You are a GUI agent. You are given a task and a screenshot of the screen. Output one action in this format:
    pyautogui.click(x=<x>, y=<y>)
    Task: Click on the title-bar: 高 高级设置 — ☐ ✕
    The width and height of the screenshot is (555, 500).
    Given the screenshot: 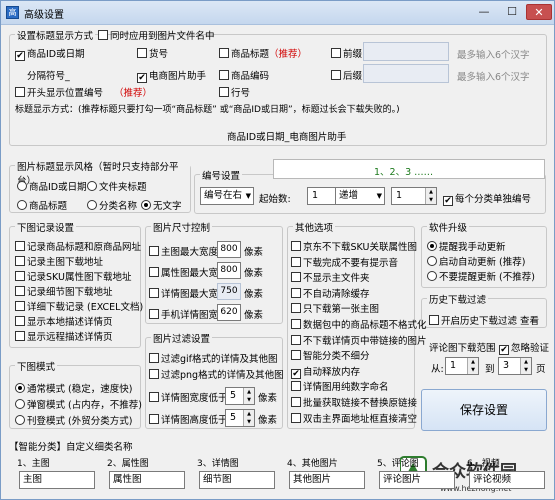 What is the action you would take?
    pyautogui.click(x=277, y=13)
    